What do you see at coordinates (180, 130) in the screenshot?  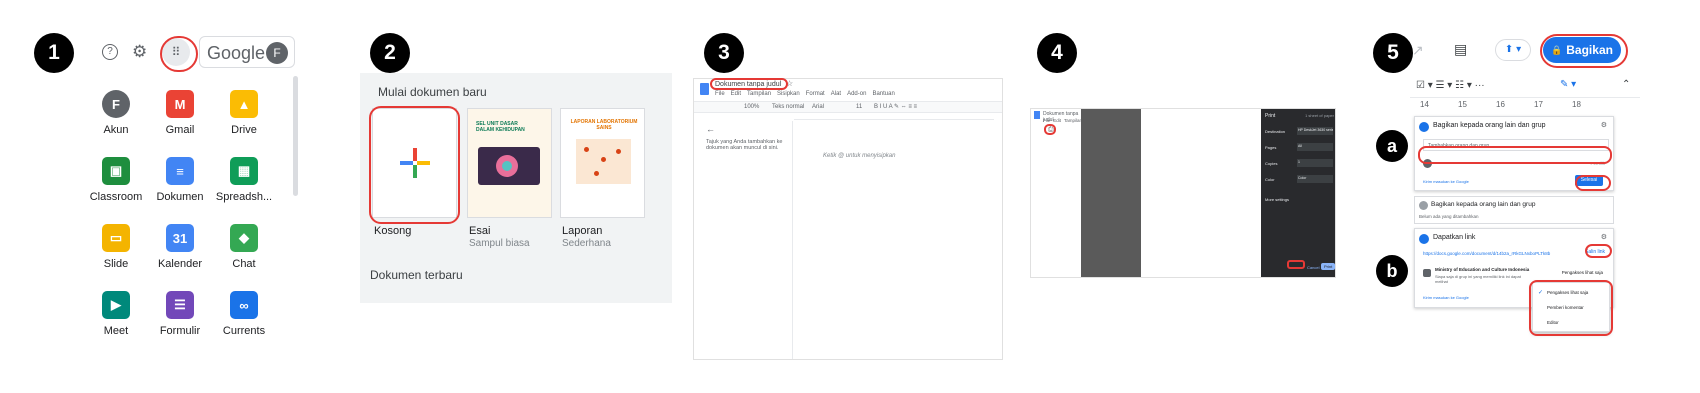 I see `app-label: Gmail` at bounding box center [180, 130].